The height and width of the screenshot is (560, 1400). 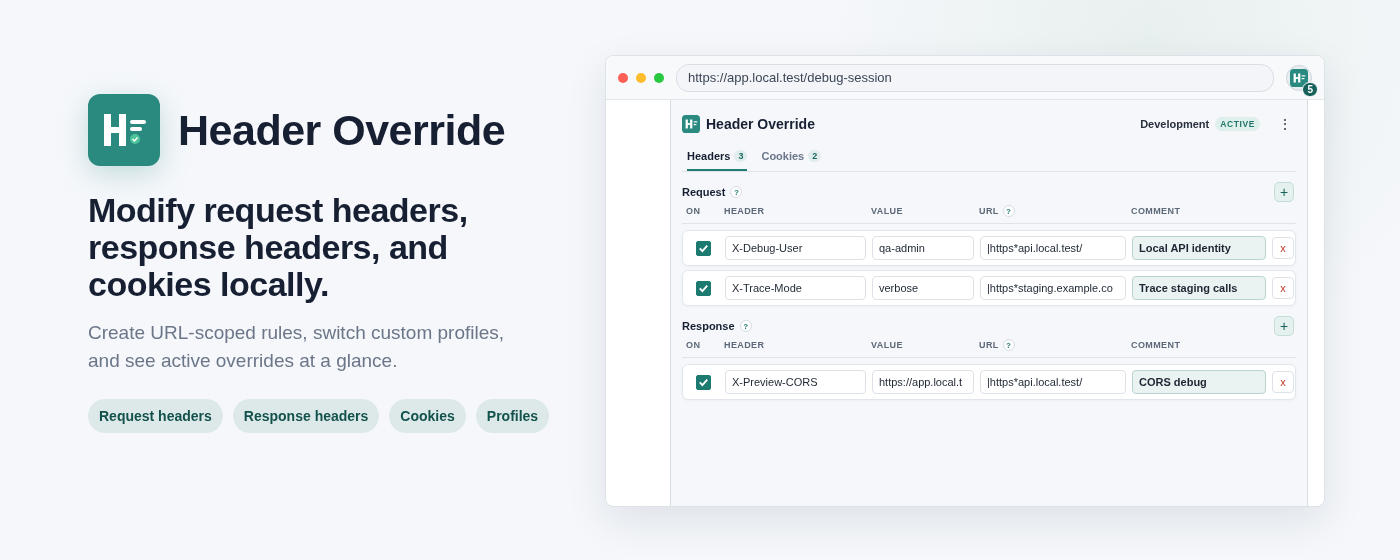 I want to click on value-field: https://app.local.t, so click(x=923, y=382).